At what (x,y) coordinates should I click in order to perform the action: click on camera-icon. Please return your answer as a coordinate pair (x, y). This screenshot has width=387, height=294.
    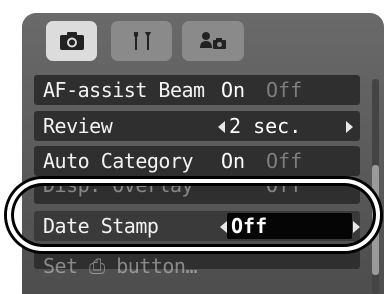
    Looking at the image, I should click on (71, 41).